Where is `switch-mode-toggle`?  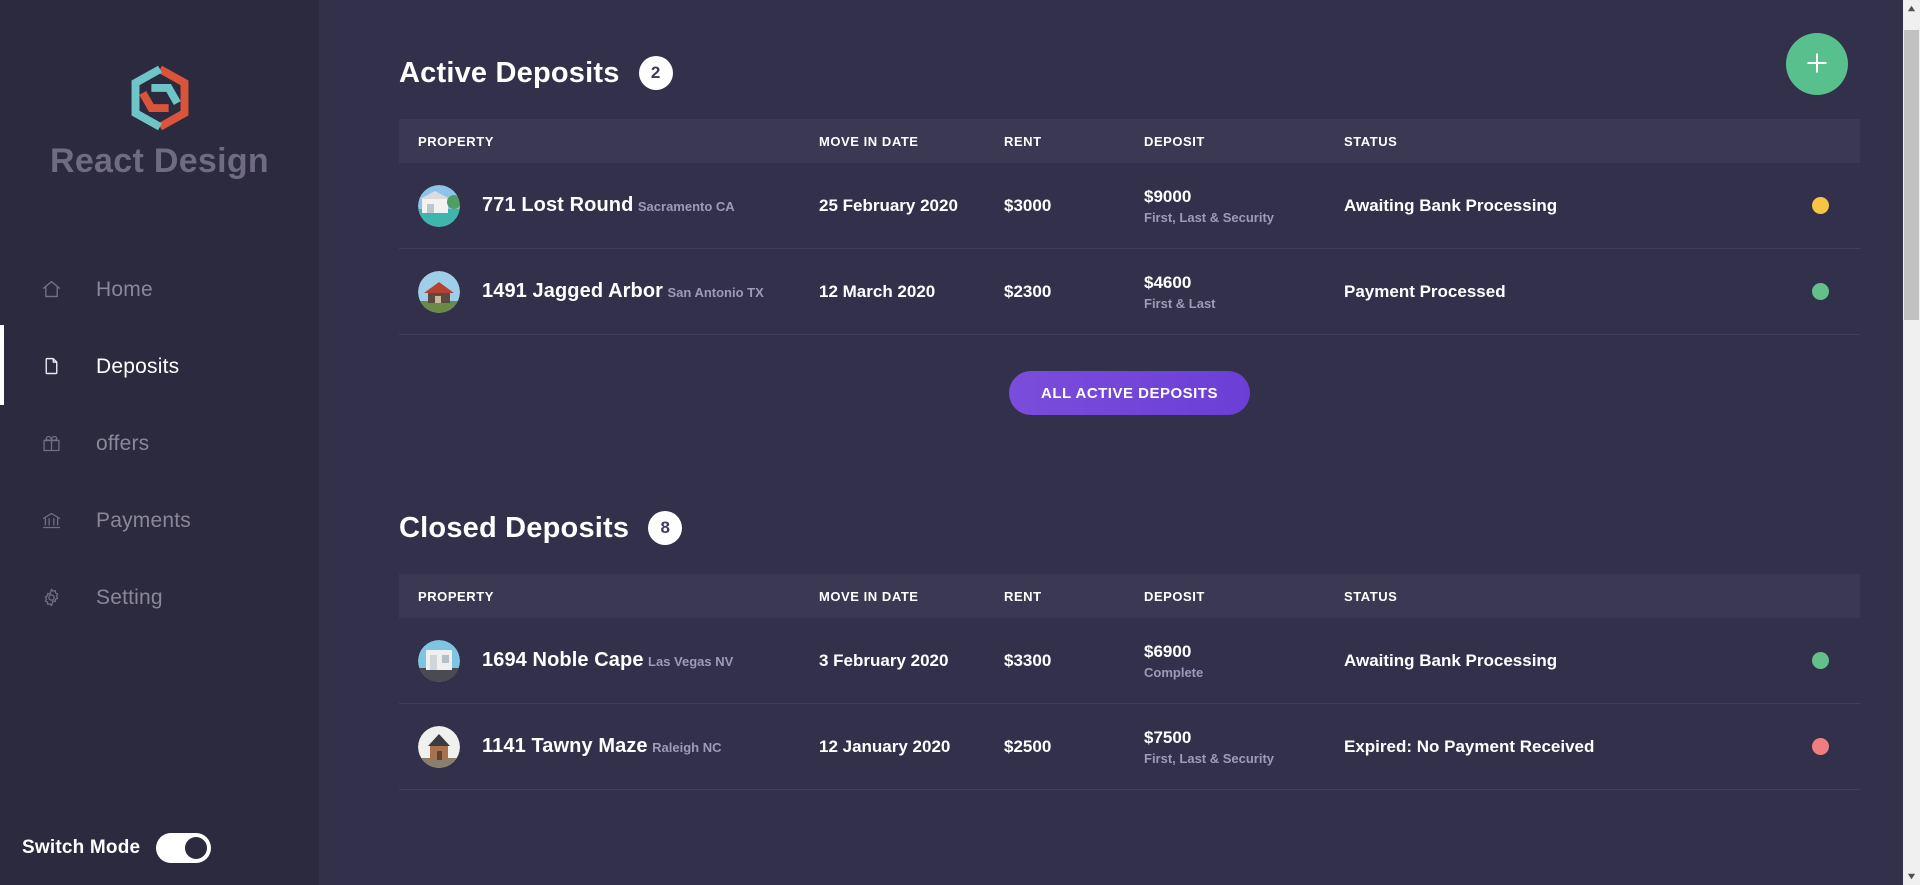 switch-mode-toggle is located at coordinates (184, 848).